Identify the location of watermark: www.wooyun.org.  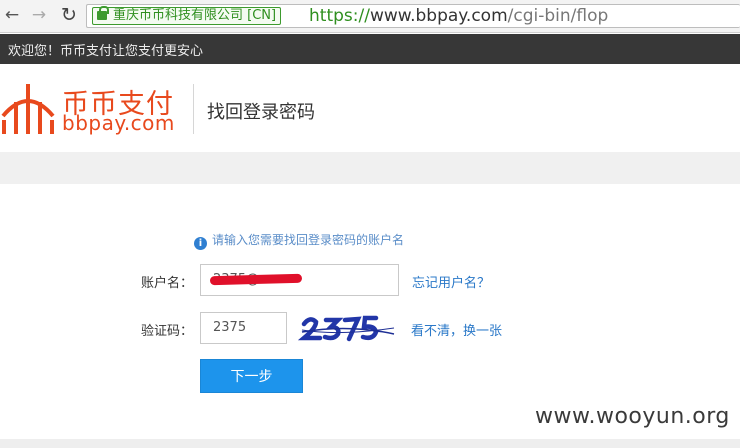
(632, 416).